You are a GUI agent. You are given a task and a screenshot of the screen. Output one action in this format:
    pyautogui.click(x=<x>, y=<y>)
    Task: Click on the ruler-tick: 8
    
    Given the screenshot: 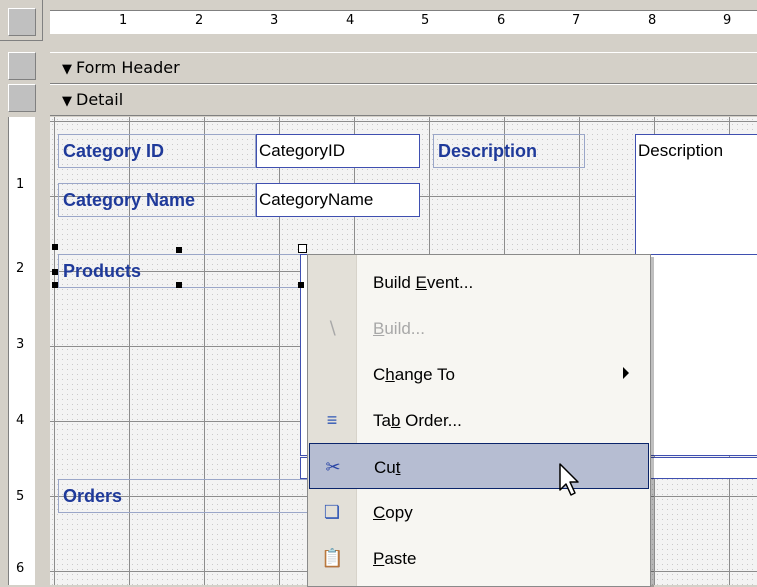 What is the action you would take?
    pyautogui.click(x=652, y=20)
    